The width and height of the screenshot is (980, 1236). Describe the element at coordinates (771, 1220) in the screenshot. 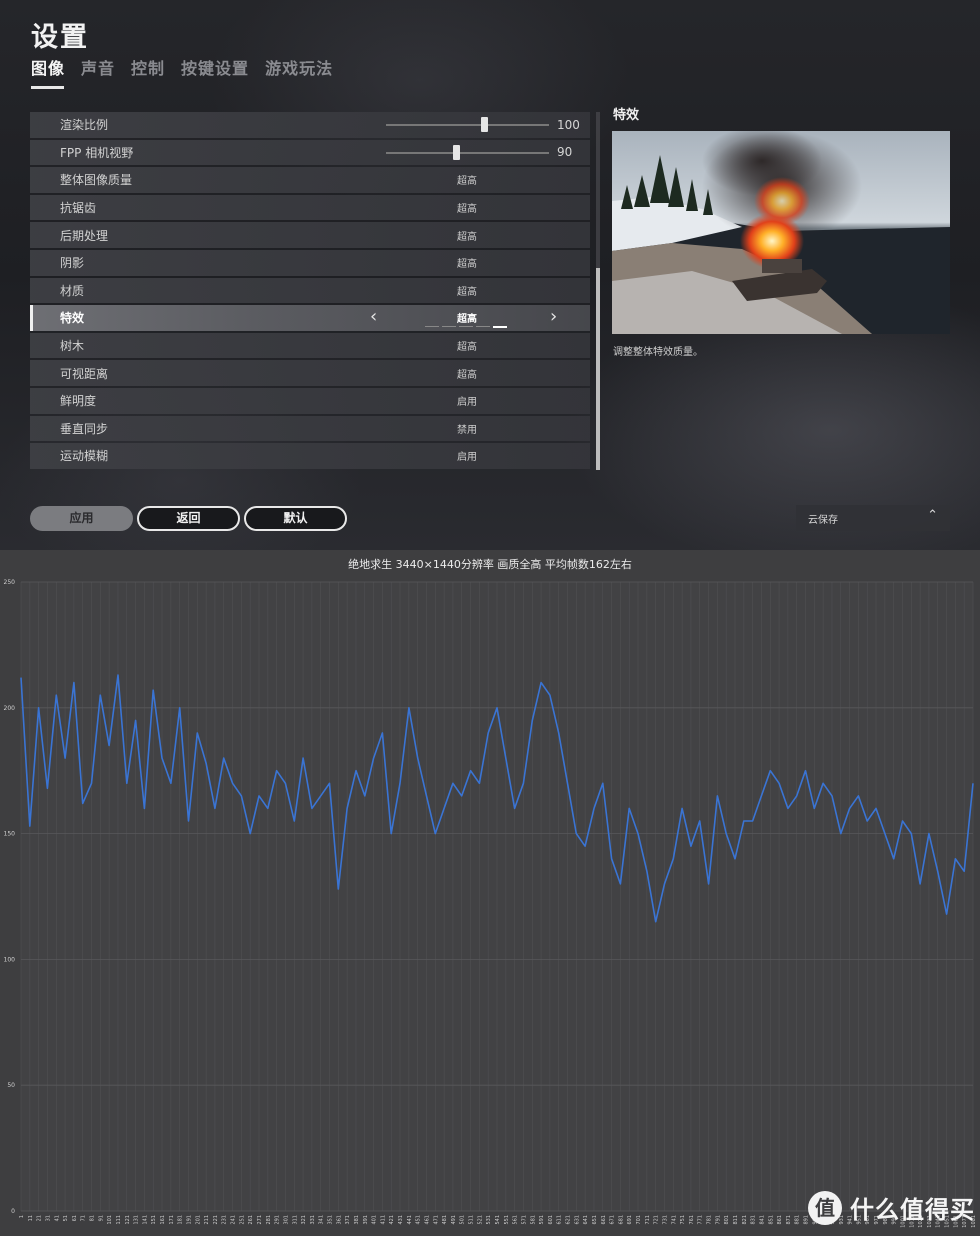

I see `x-tick-label: 851` at that location.